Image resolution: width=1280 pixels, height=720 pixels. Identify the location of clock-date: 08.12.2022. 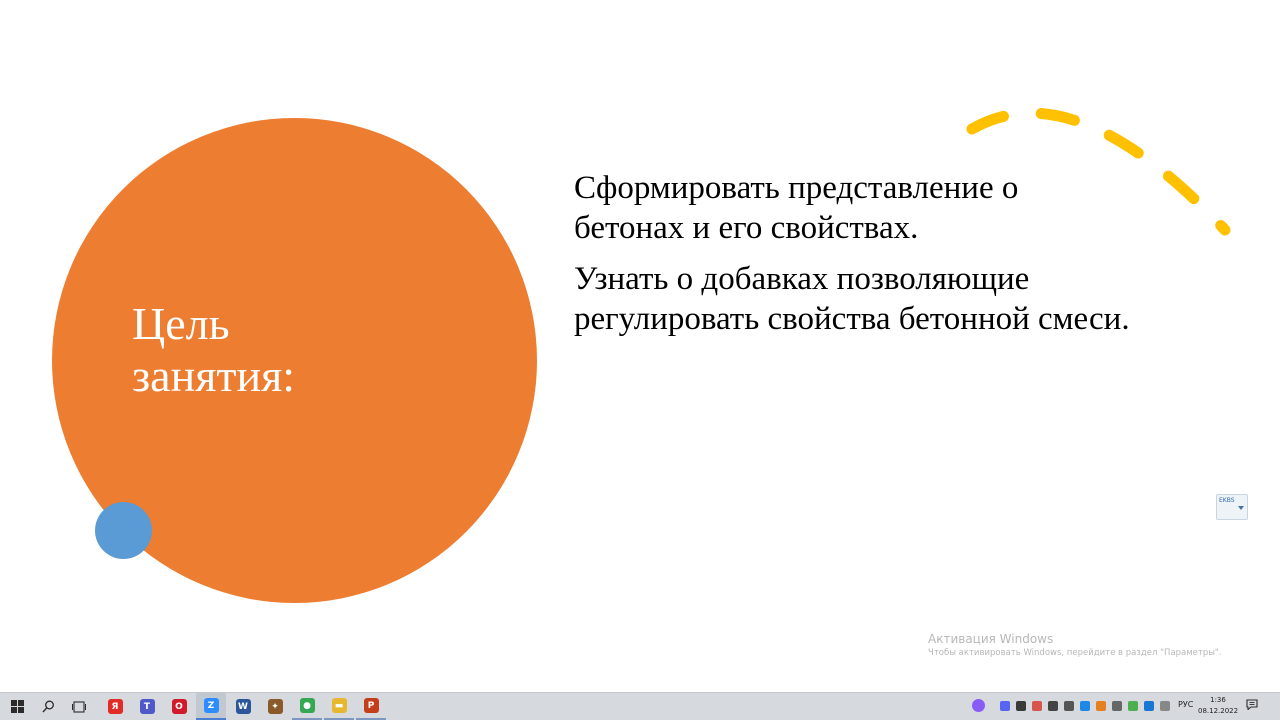
(1218, 711).